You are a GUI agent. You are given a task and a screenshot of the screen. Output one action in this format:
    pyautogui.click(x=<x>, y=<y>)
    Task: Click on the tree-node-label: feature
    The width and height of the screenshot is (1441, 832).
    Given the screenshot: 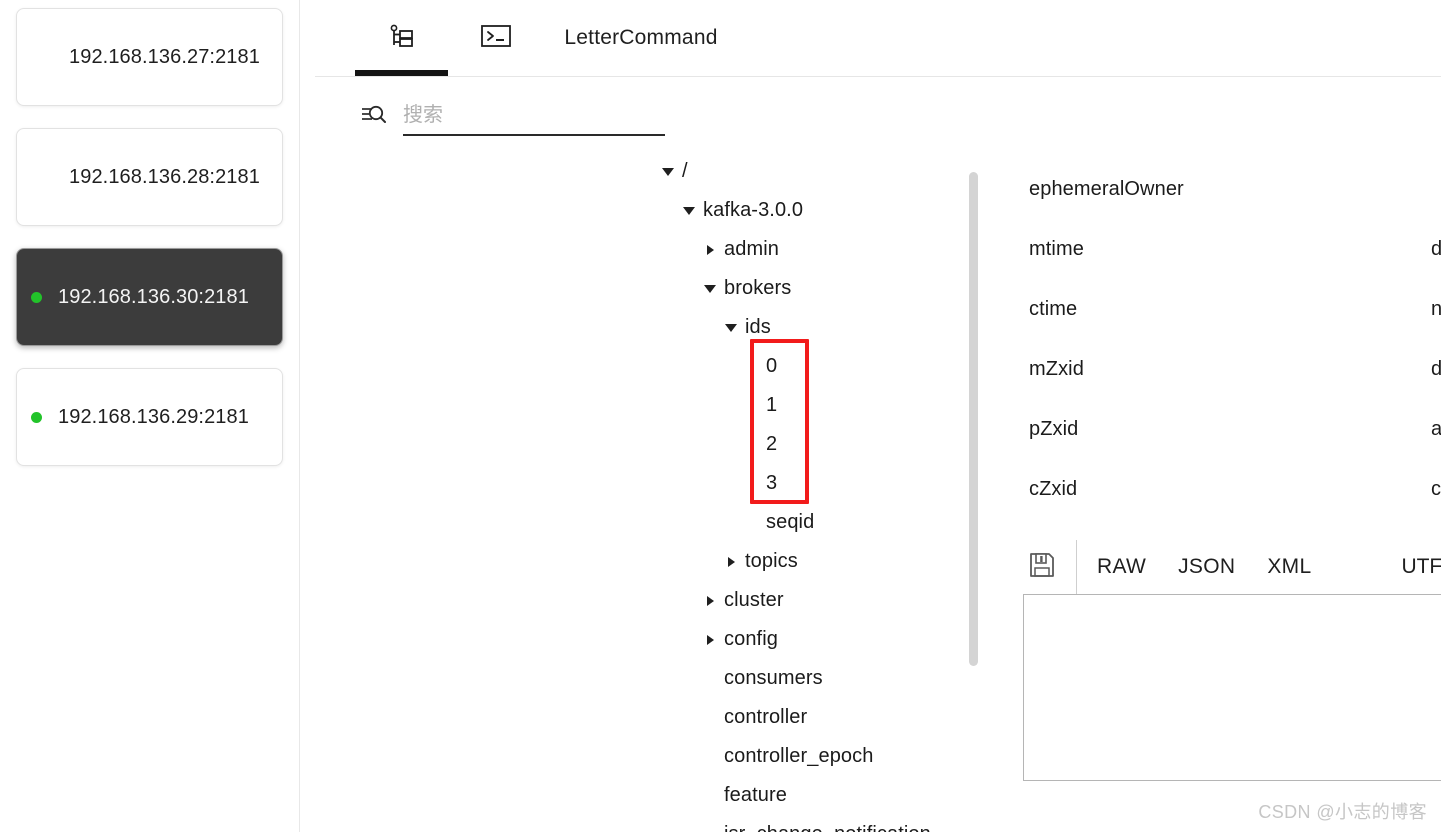 What is the action you would take?
    pyautogui.click(x=755, y=795)
    